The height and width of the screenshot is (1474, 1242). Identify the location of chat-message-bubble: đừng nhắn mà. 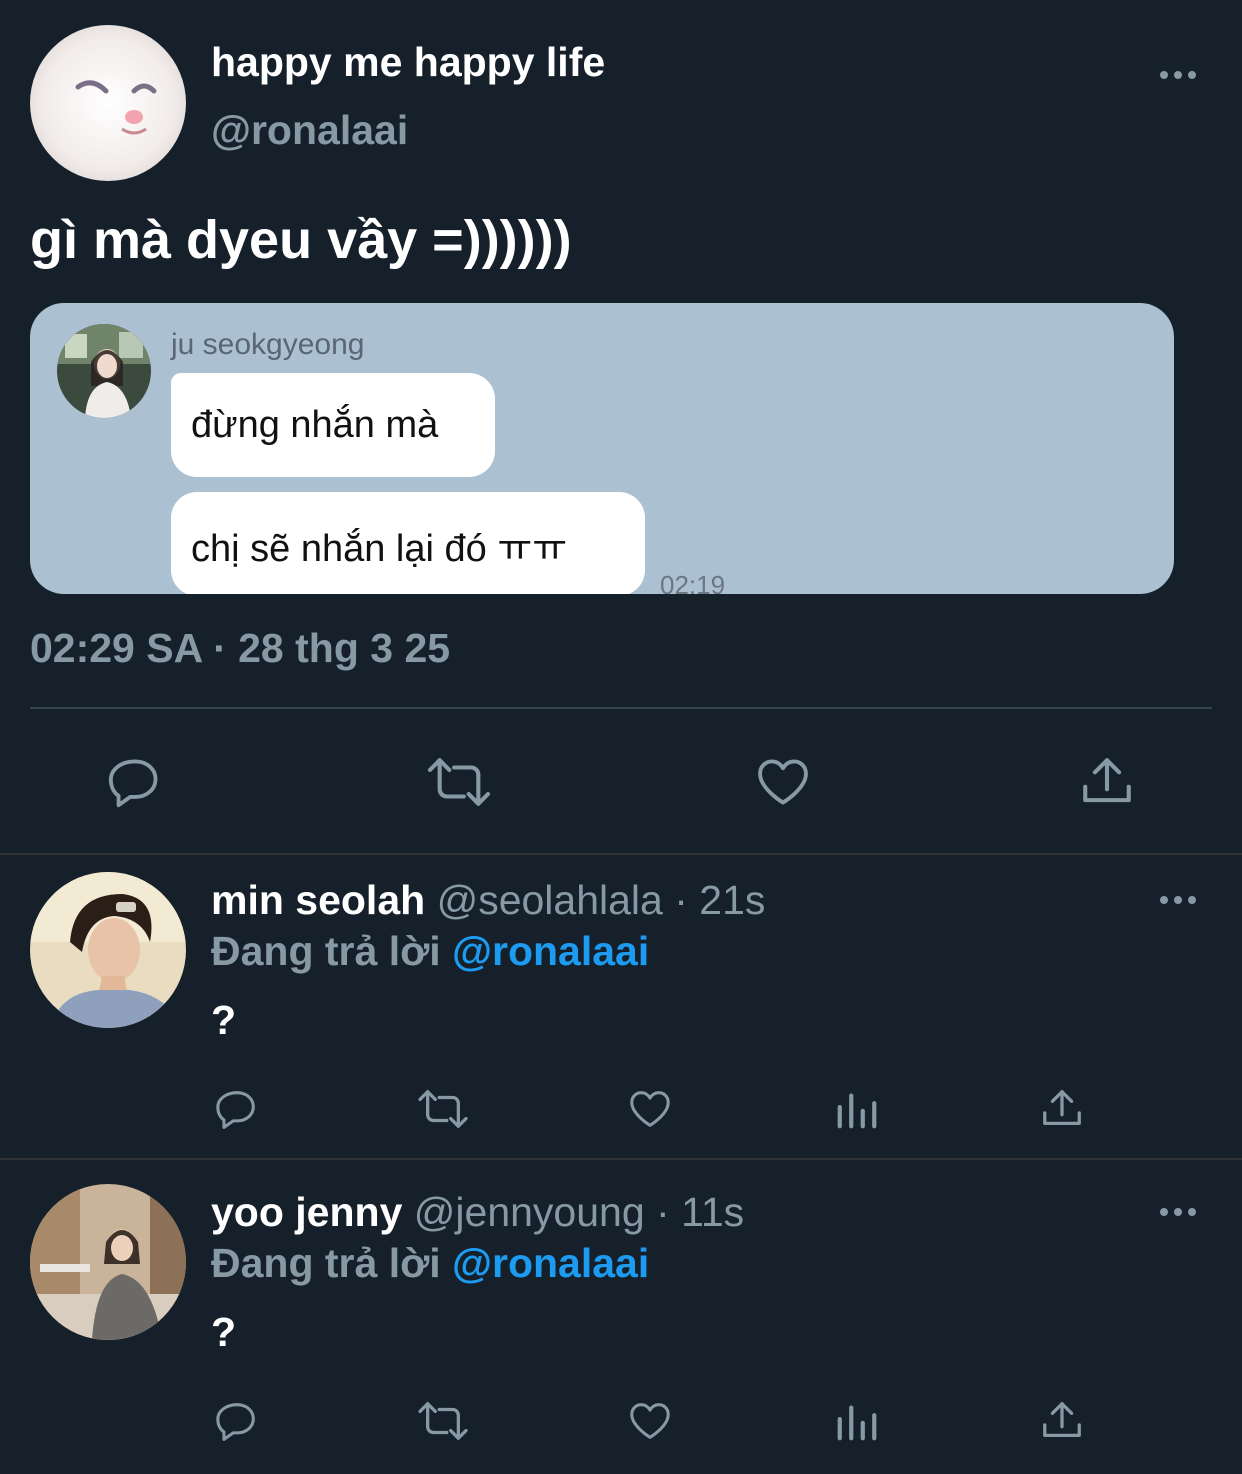
(333, 425).